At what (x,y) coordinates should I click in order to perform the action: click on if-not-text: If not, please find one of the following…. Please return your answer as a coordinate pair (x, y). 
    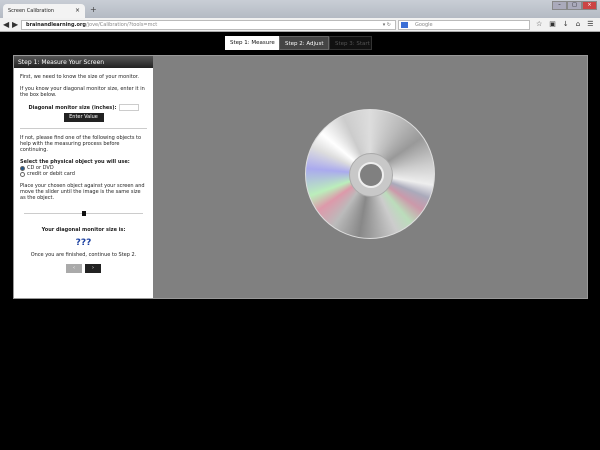
    Looking at the image, I should click on (81, 144).